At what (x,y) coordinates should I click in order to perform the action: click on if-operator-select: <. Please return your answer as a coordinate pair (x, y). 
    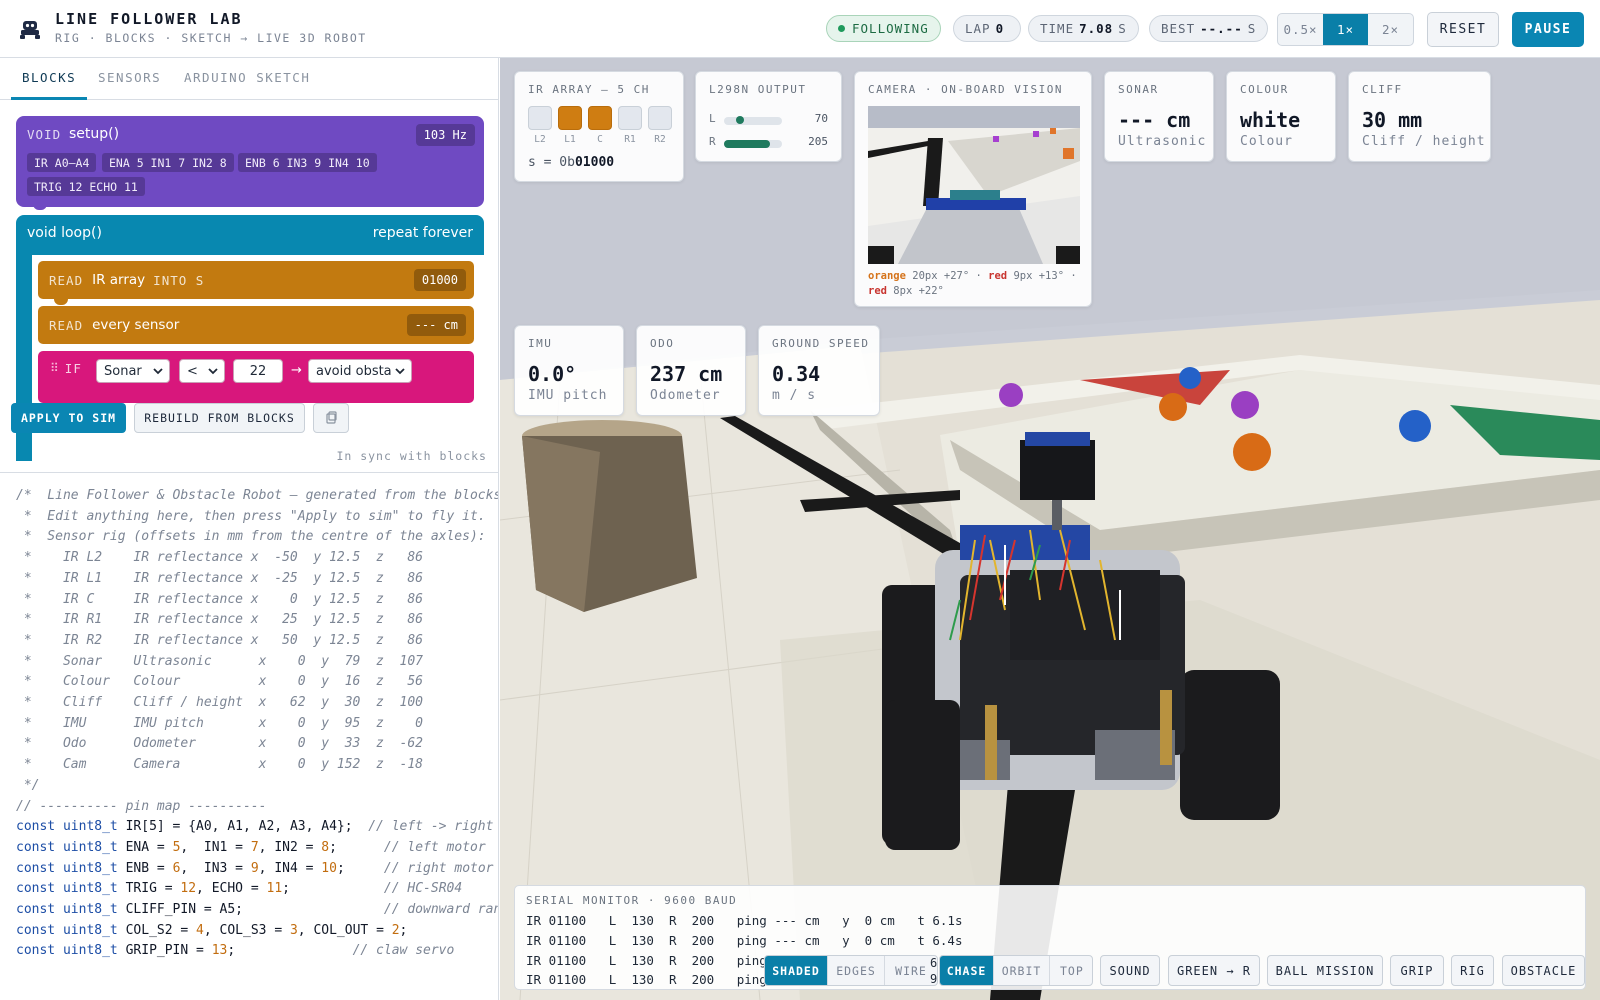
    Looking at the image, I should click on (202, 371).